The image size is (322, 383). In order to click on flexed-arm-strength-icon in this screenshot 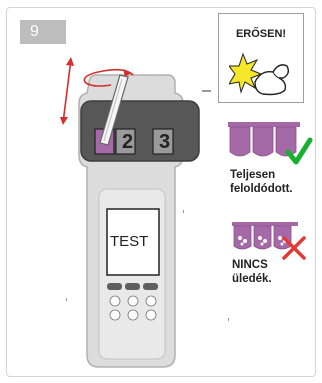, I will do `click(259, 74)`.